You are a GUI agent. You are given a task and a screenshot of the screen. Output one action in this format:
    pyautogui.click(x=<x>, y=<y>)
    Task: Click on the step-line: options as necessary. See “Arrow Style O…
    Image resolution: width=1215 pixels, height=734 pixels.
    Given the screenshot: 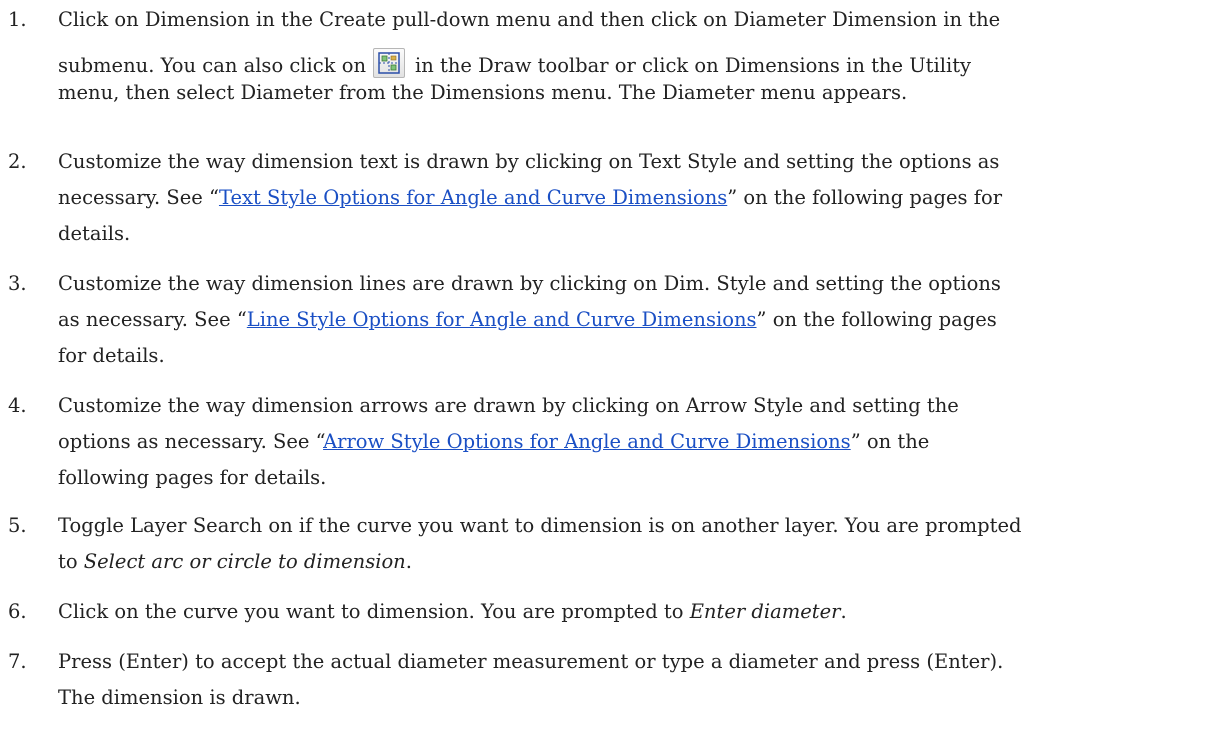 What is the action you would take?
    pyautogui.click(x=628, y=442)
    